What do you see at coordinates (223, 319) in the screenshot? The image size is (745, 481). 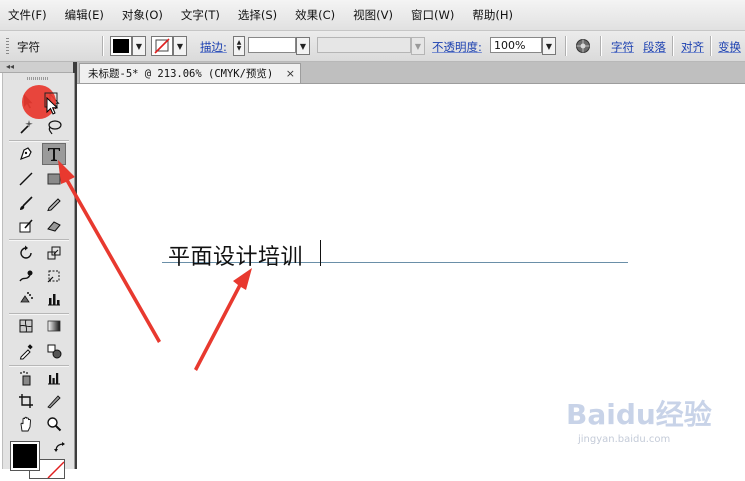 I see `red-arrow-to-text` at bounding box center [223, 319].